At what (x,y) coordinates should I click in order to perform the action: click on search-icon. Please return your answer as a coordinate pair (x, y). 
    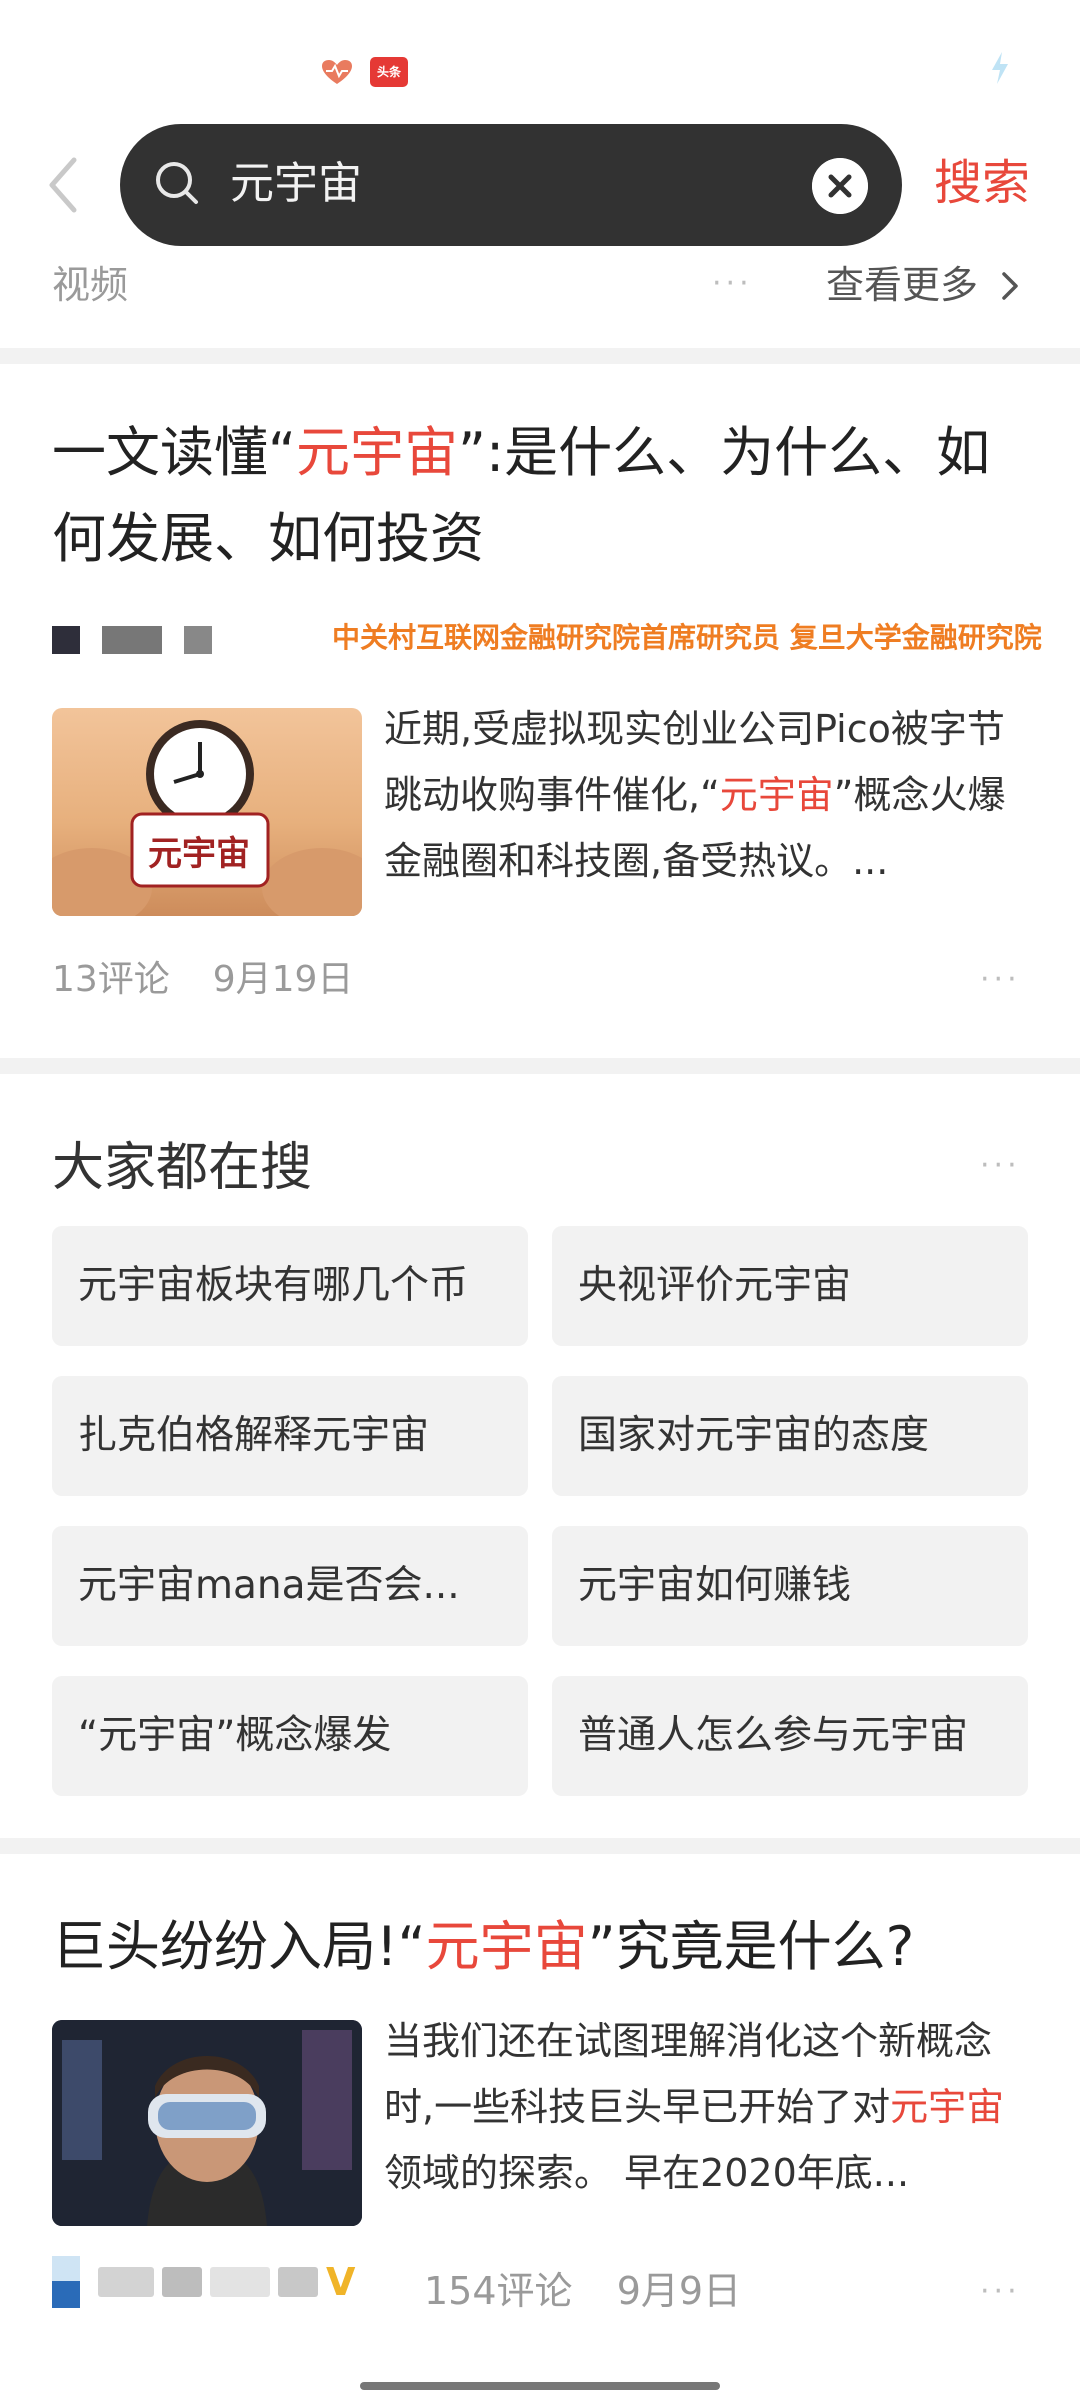
    Looking at the image, I should click on (177, 183).